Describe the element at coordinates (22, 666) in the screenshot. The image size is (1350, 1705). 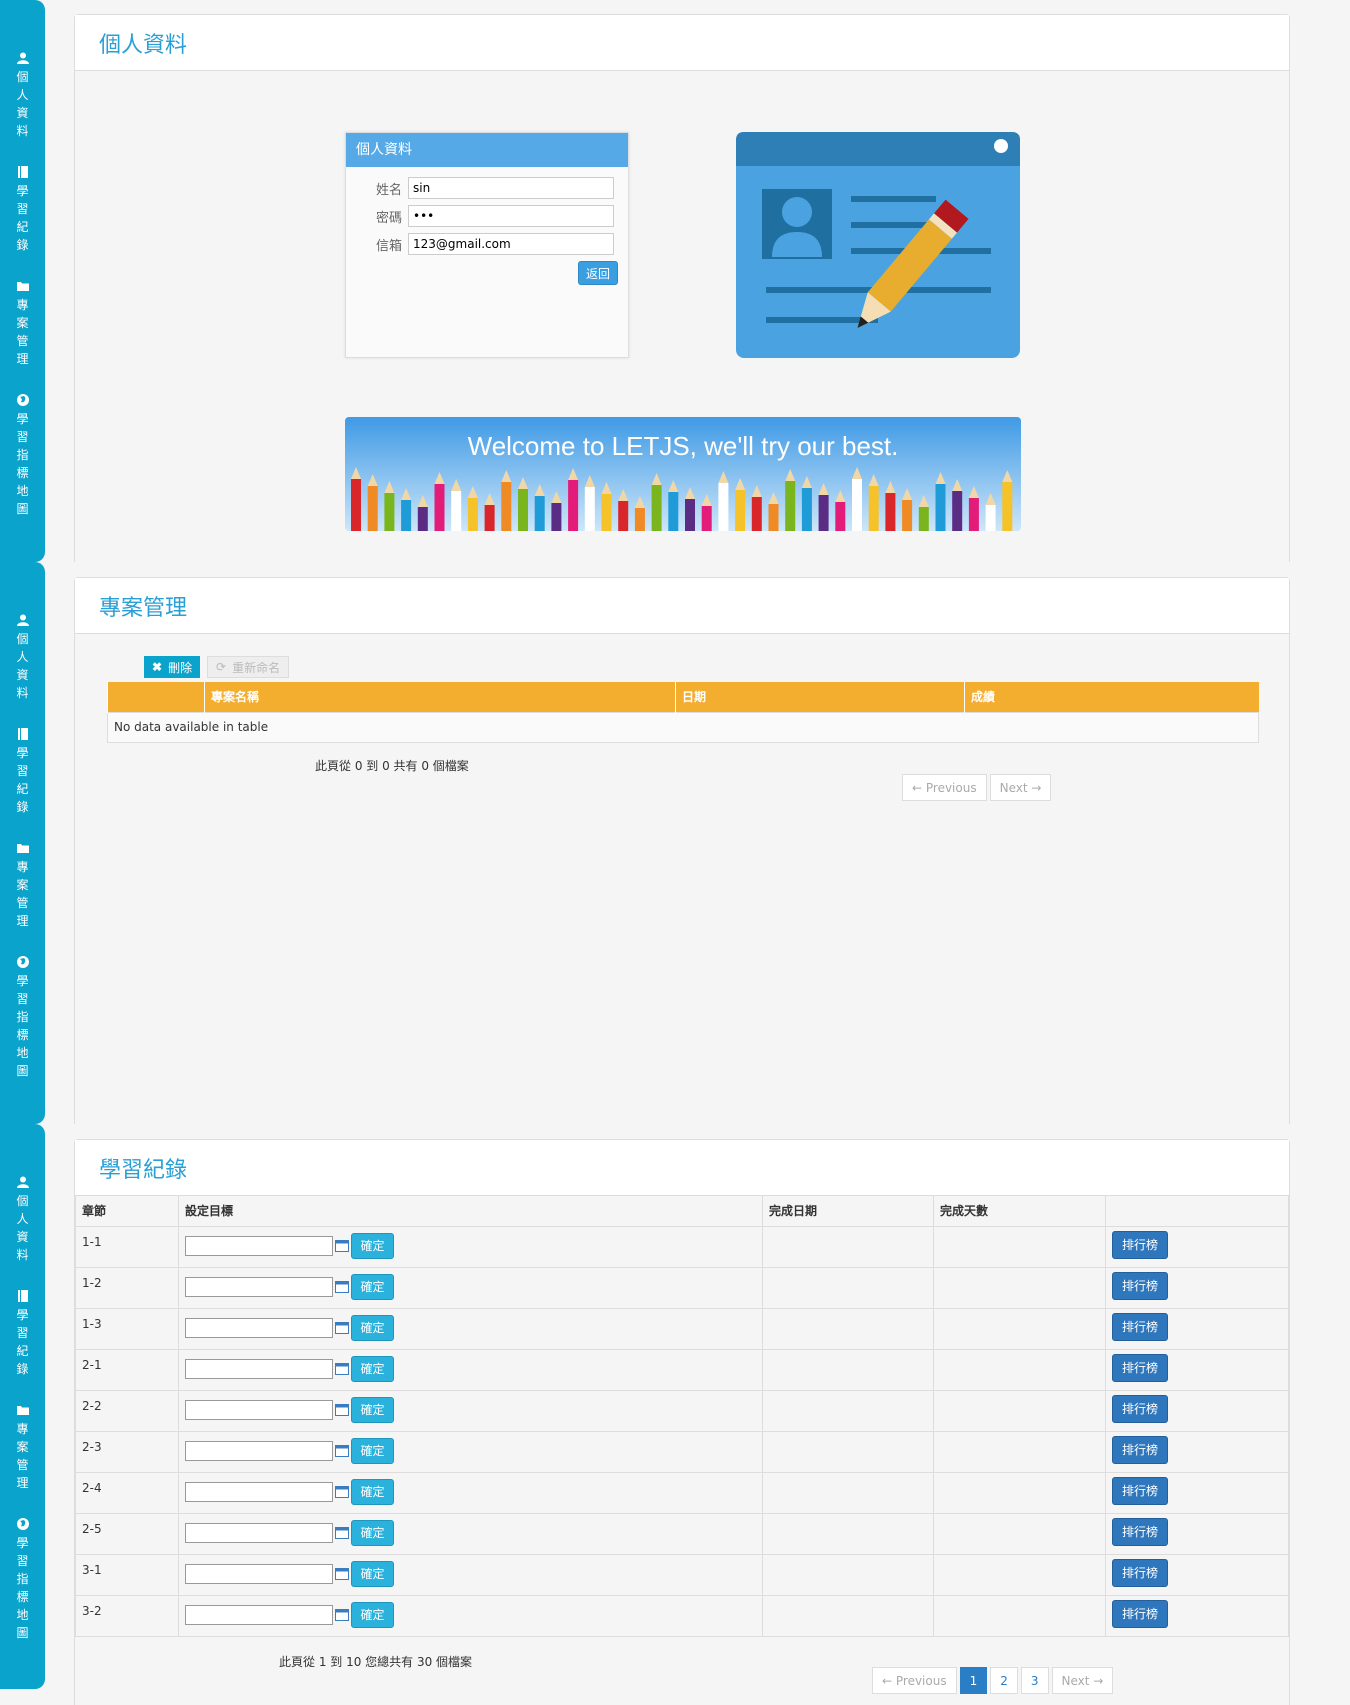
I see `sidebar-item-label: 個人資料` at that location.